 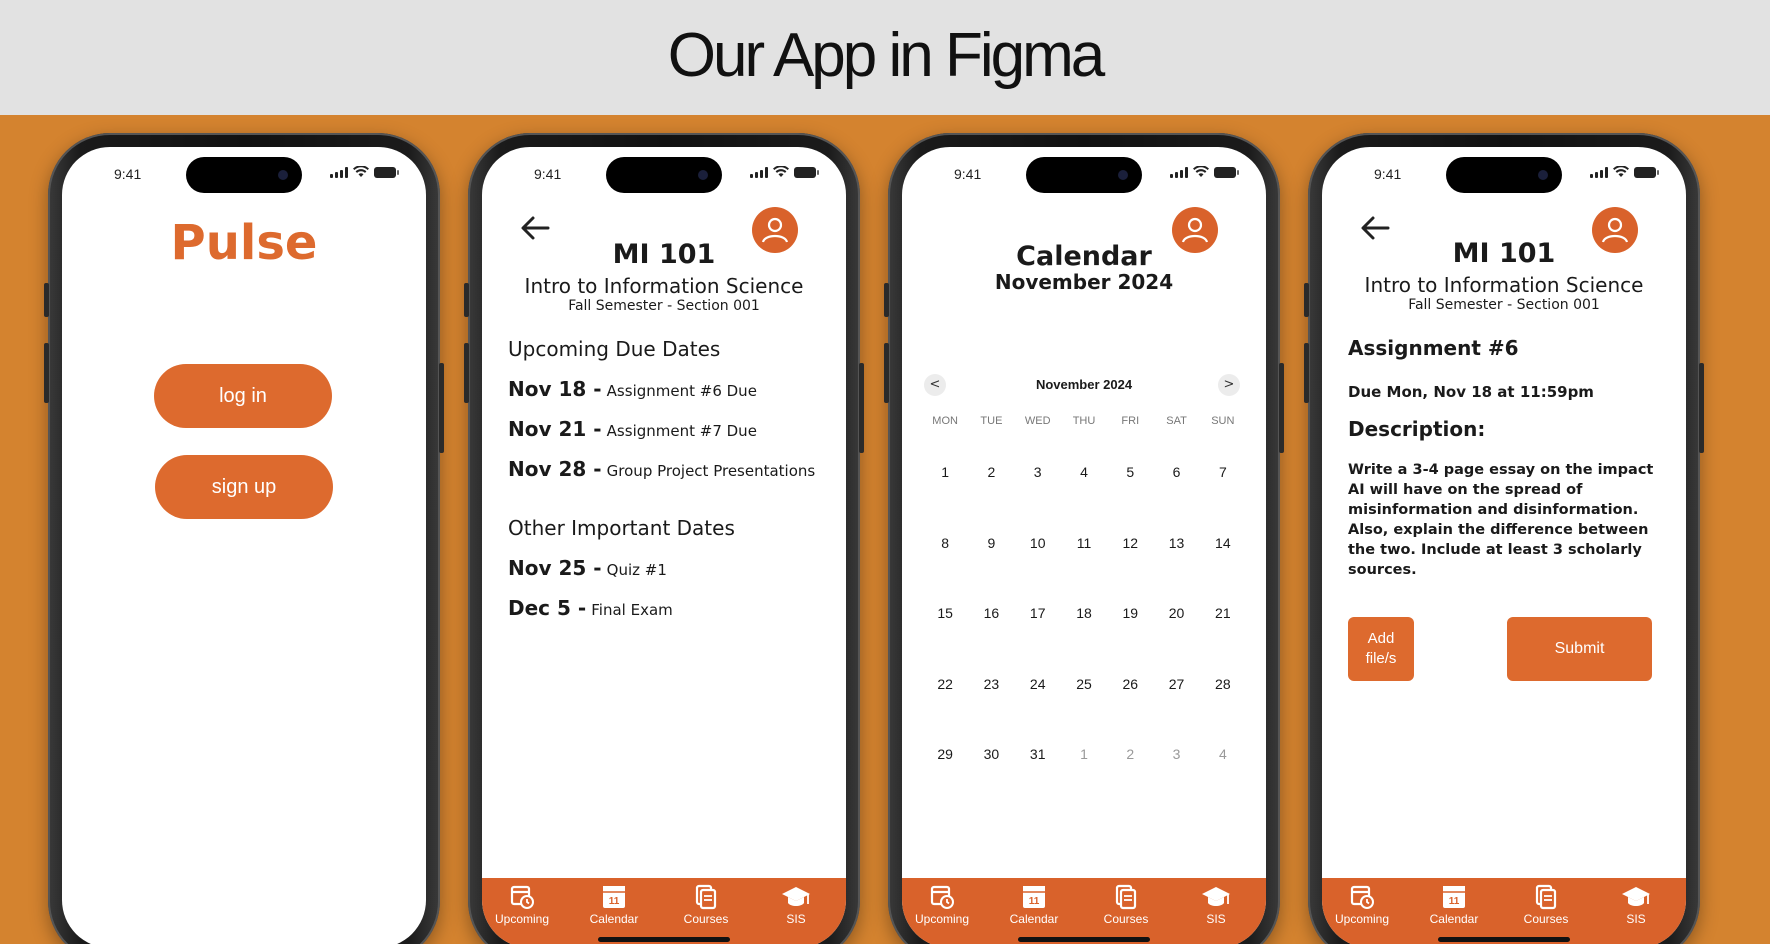 I want to click on calendar-day: 14, so click(x=1223, y=543).